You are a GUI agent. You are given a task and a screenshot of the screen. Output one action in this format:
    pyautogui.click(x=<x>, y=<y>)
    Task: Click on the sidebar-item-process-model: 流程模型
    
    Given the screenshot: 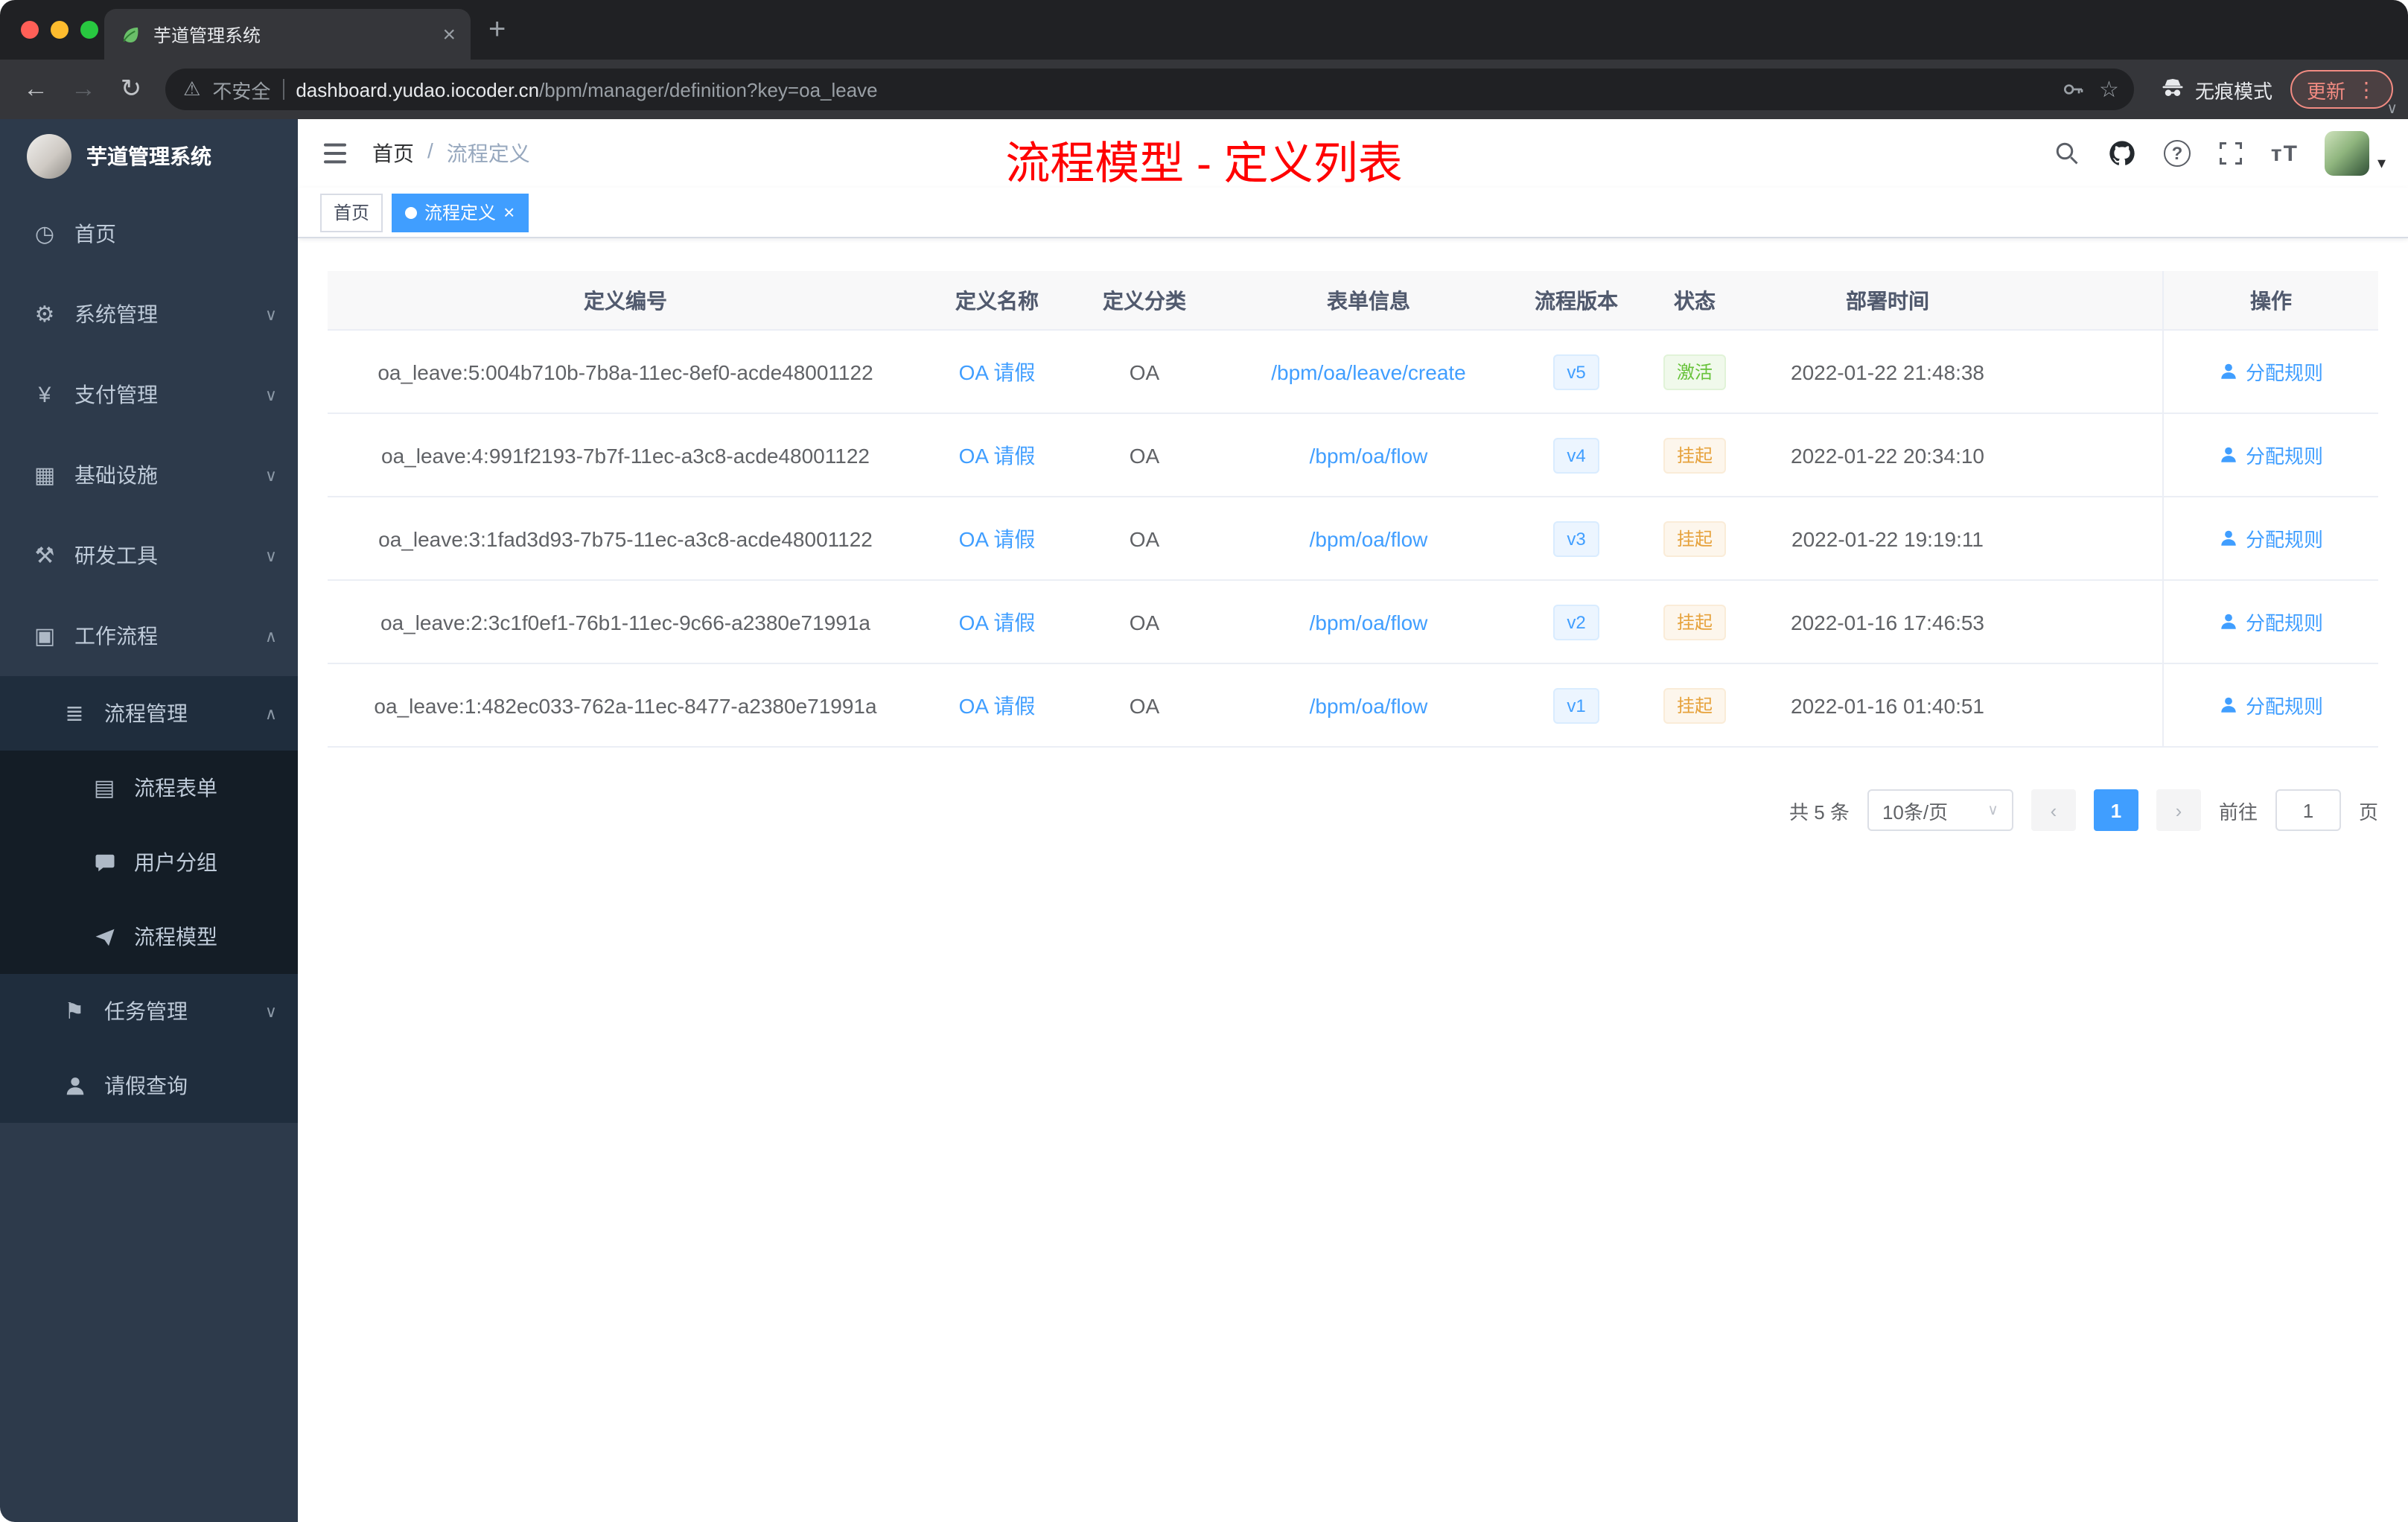 What is the action you would take?
    pyautogui.click(x=149, y=936)
    